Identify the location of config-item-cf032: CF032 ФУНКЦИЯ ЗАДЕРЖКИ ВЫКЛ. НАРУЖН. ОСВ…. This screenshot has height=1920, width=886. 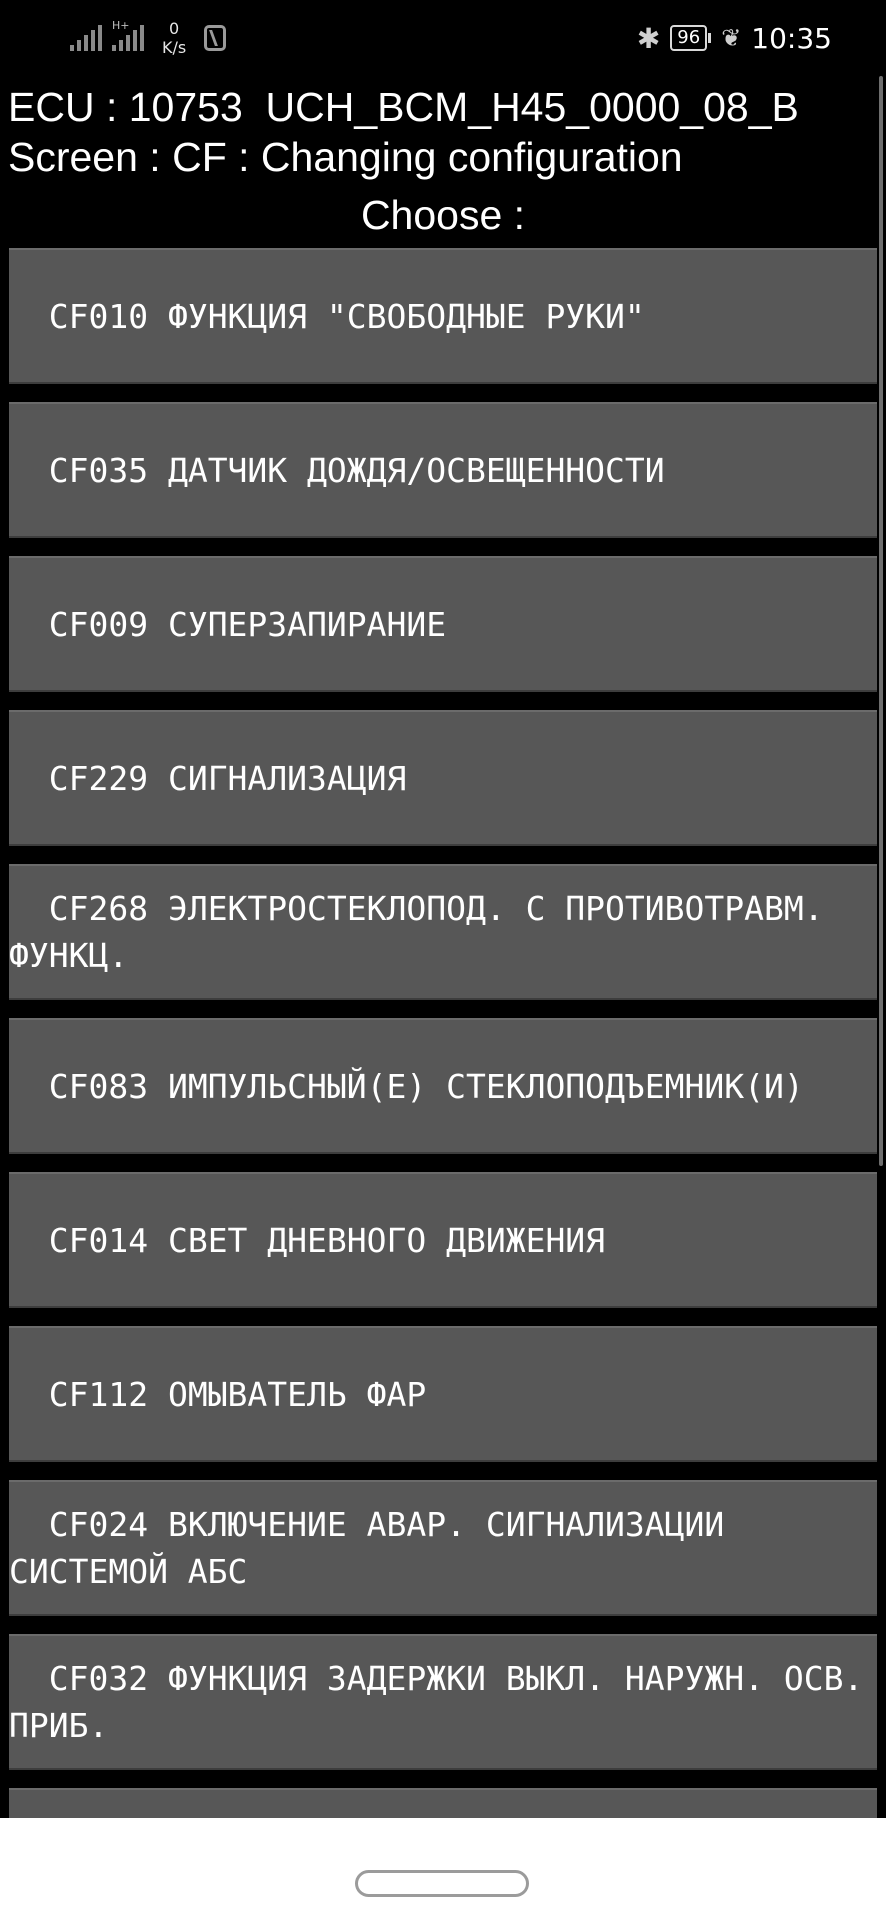
(443, 1702).